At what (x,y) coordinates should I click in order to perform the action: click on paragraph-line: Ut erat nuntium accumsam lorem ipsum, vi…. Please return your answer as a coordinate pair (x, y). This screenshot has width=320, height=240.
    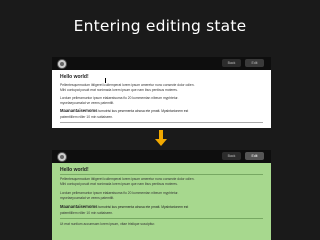
    Looking at the image, I should click on (155, 224).